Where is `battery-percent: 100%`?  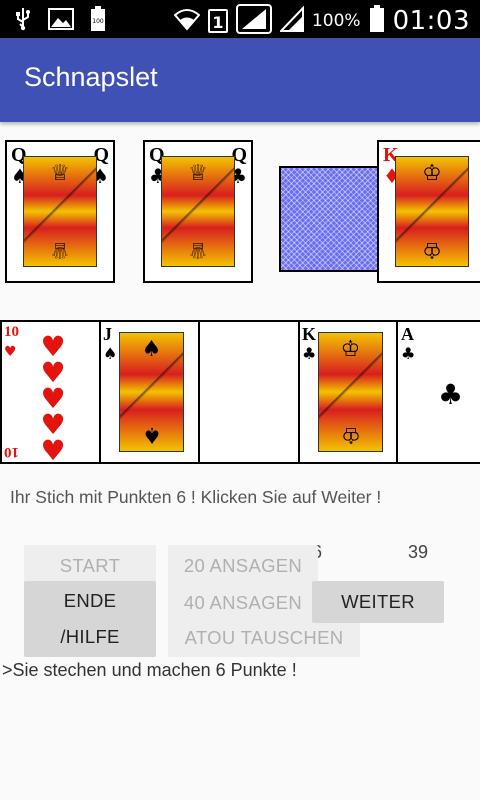
battery-percent: 100% is located at coordinates (336, 21).